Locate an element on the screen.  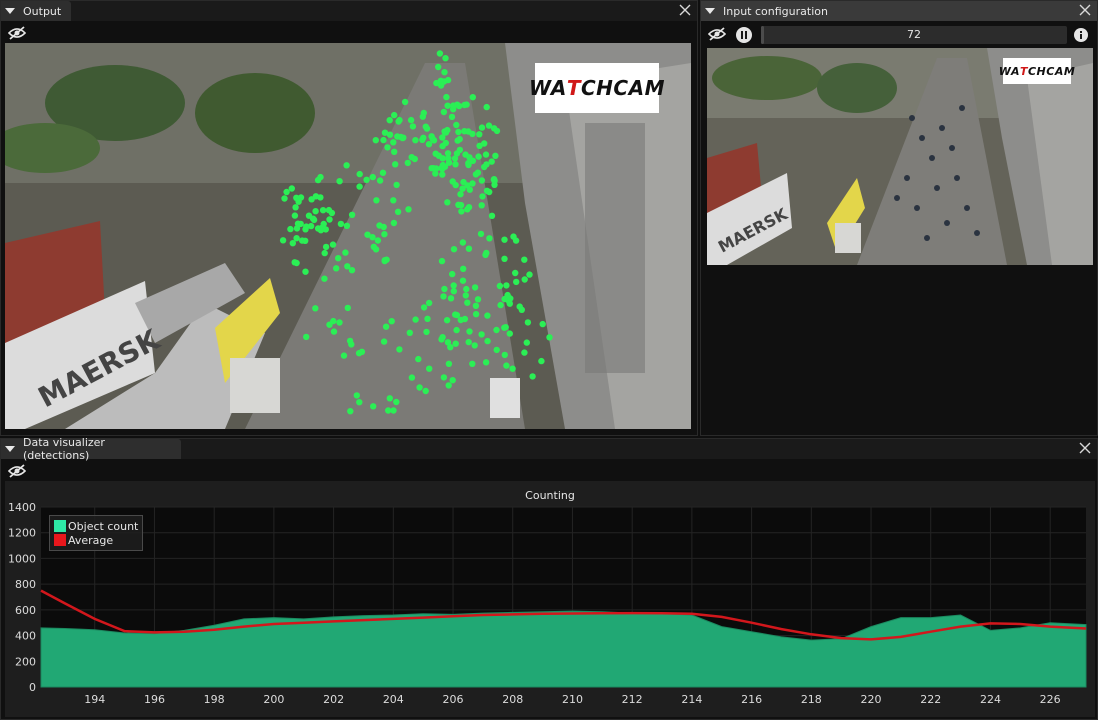
frame-slider: 72 is located at coordinates (914, 35).